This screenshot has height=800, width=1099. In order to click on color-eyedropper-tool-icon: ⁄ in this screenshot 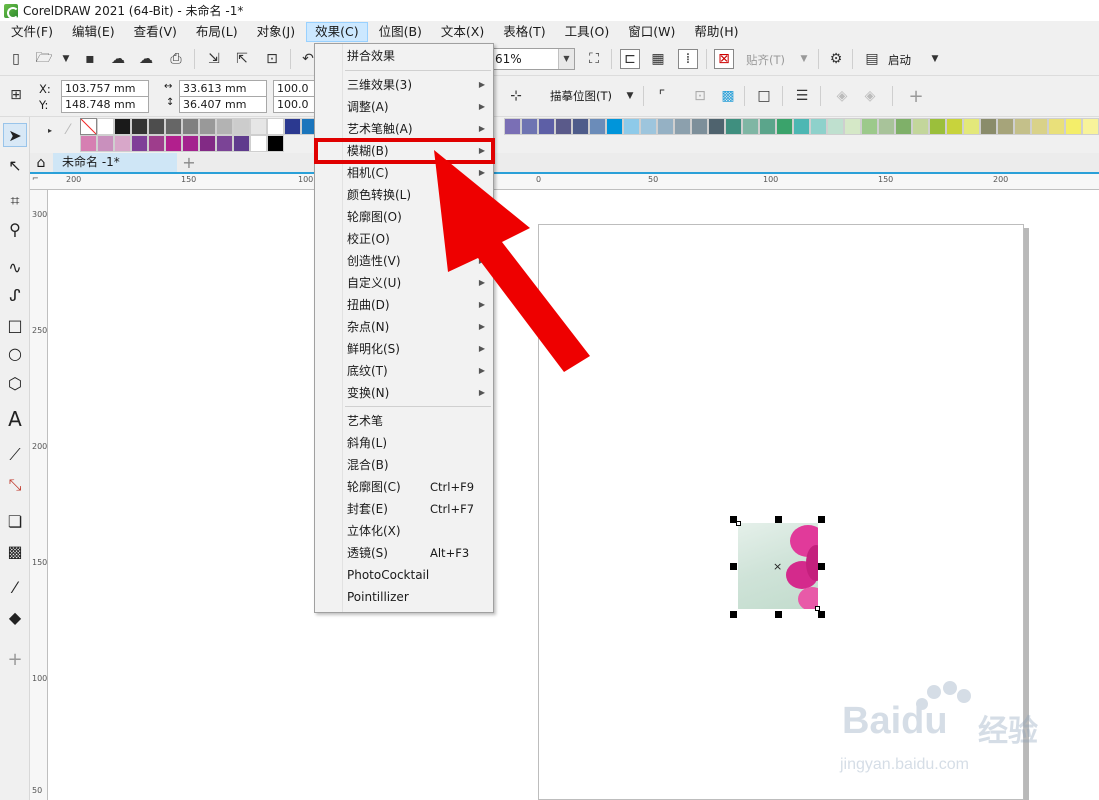, I will do `click(15, 587)`.